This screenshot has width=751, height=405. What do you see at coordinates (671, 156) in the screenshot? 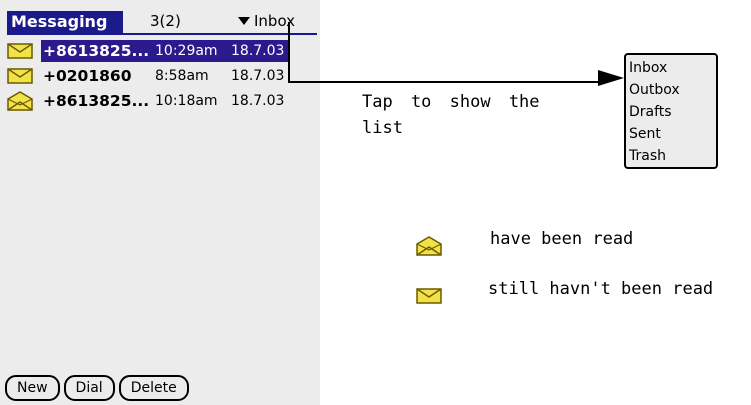
I see `folder-option-trash: Trash` at bounding box center [671, 156].